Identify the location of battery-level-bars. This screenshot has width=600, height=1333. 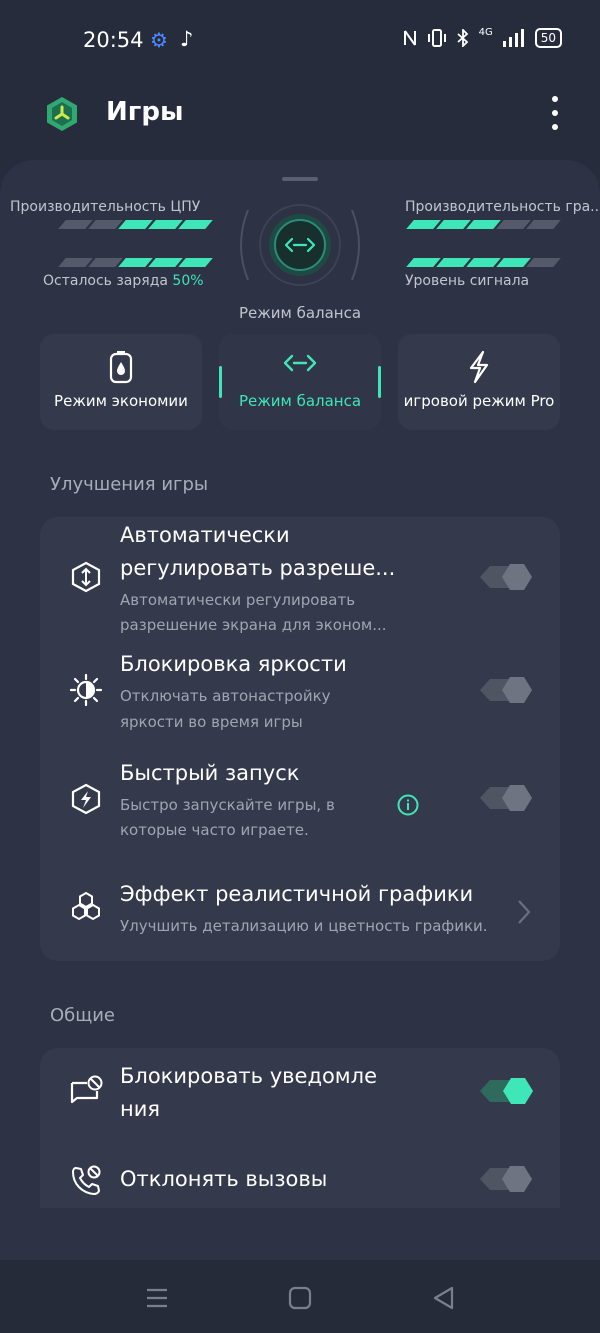
(135, 262).